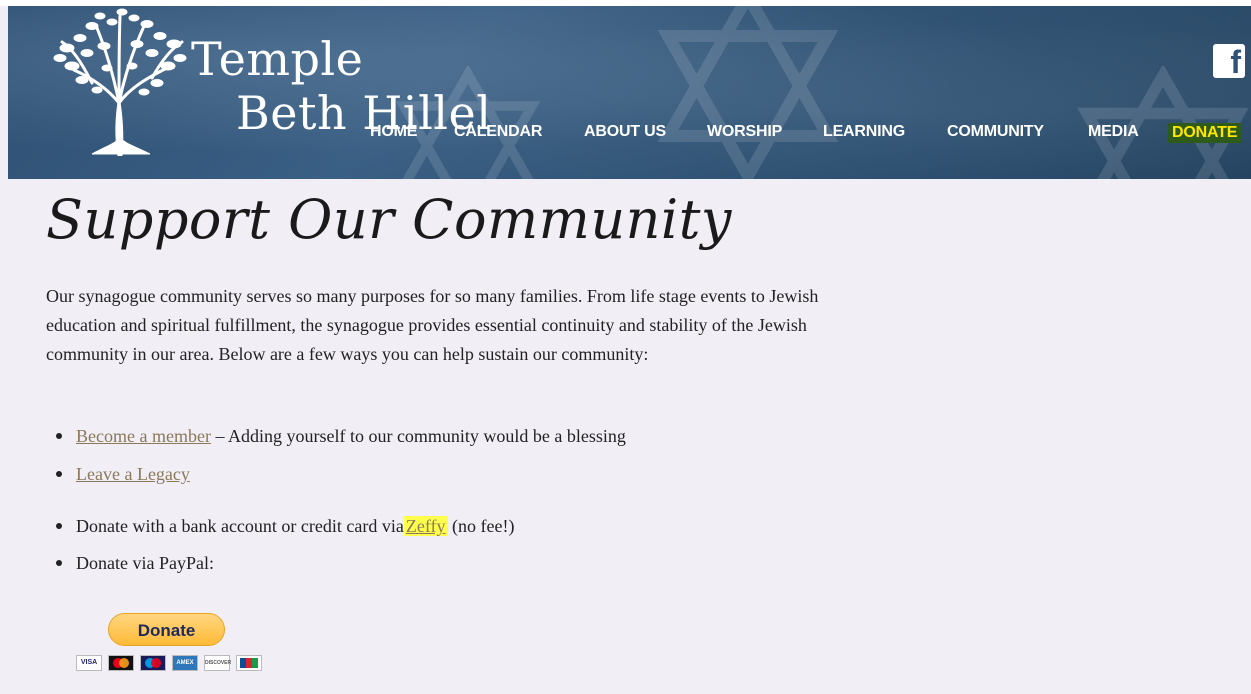 The width and height of the screenshot is (1251, 694). What do you see at coordinates (89, 663) in the screenshot?
I see `visa-card-icon: VISA` at bounding box center [89, 663].